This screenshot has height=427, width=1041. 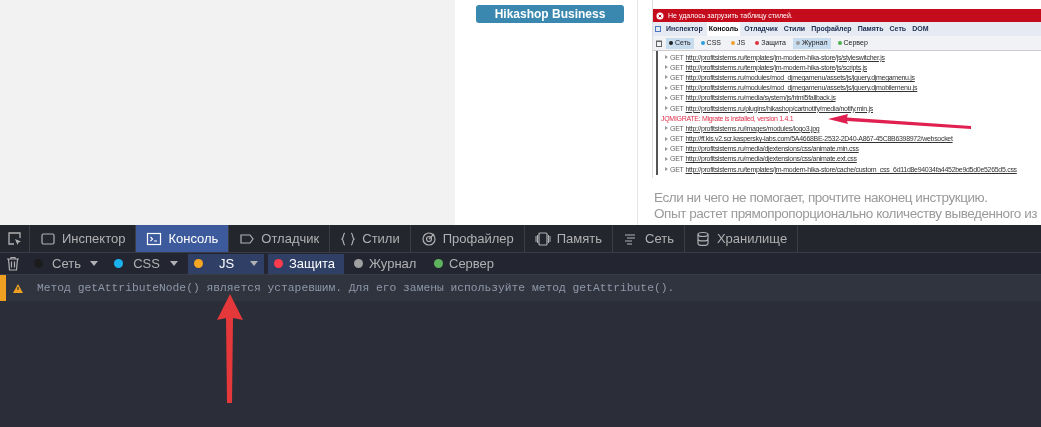 What do you see at coordinates (18, 288) in the screenshot?
I see `warning-icon` at bounding box center [18, 288].